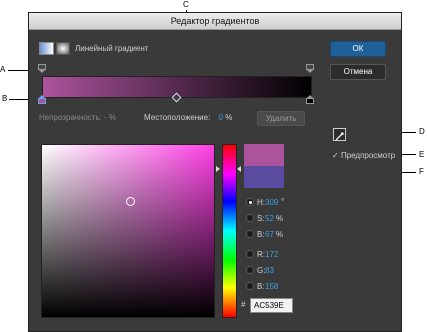  What do you see at coordinates (188, 117) in the screenshot?
I see `location-label: Местоположение: 0 %` at bounding box center [188, 117].